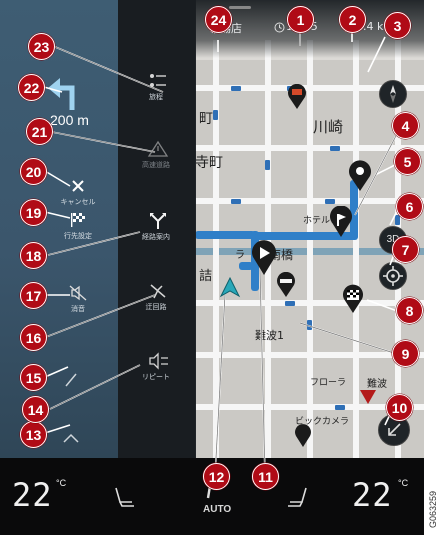 This screenshot has width=443, height=535. What do you see at coordinates (156, 165) in the screenshot?
I see `traffic-label: 高速道路` at bounding box center [156, 165].